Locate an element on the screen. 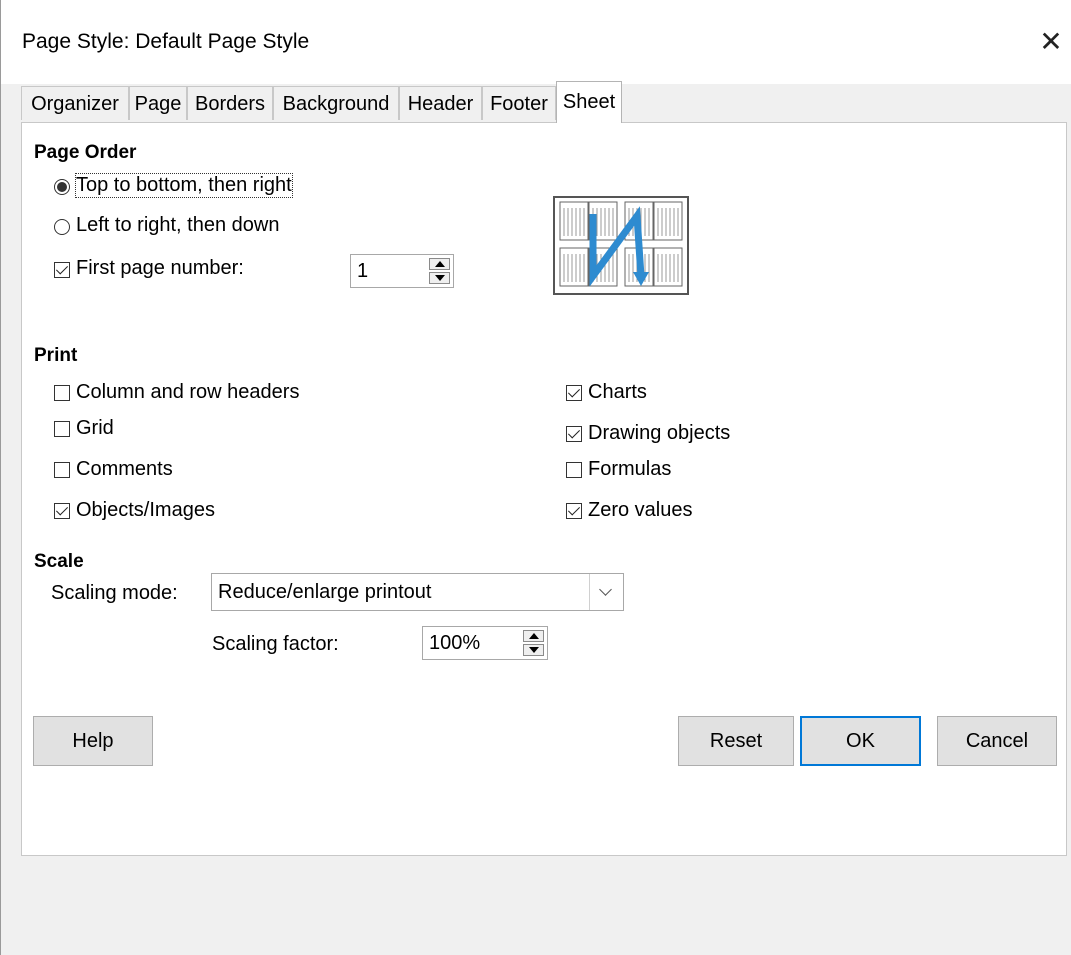 Image resolution: width=1071 pixels, height=955 pixels. tab-footer: Footer is located at coordinates (519, 103).